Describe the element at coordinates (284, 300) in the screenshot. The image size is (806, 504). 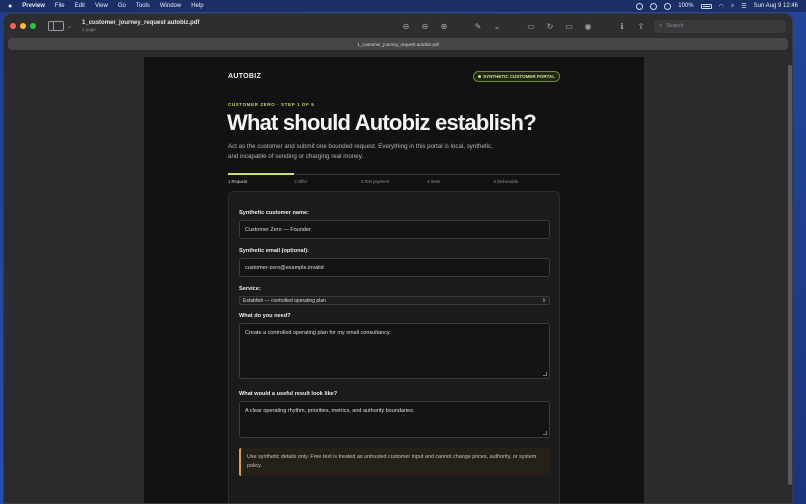
I see `service-value: Establish — controlled operating plan` at that location.